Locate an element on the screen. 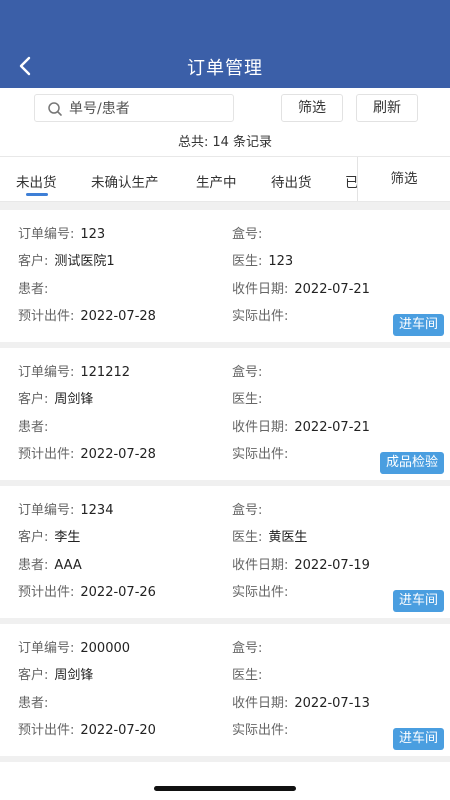 Image resolution: width=450 pixels, height=800 pixels. search-field is located at coordinates (134, 108).